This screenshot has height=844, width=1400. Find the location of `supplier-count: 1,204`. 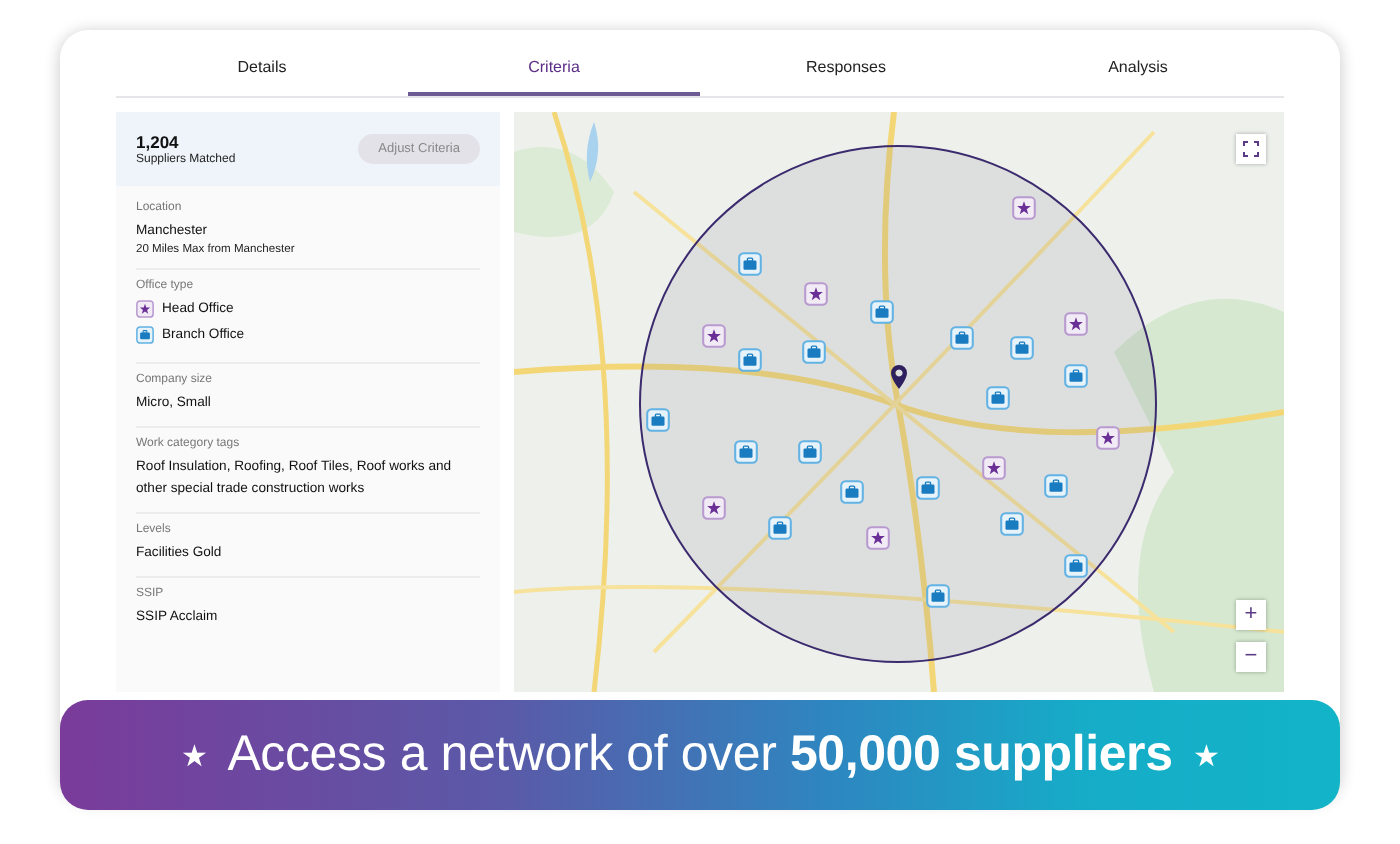

supplier-count: 1,204 is located at coordinates (158, 142).